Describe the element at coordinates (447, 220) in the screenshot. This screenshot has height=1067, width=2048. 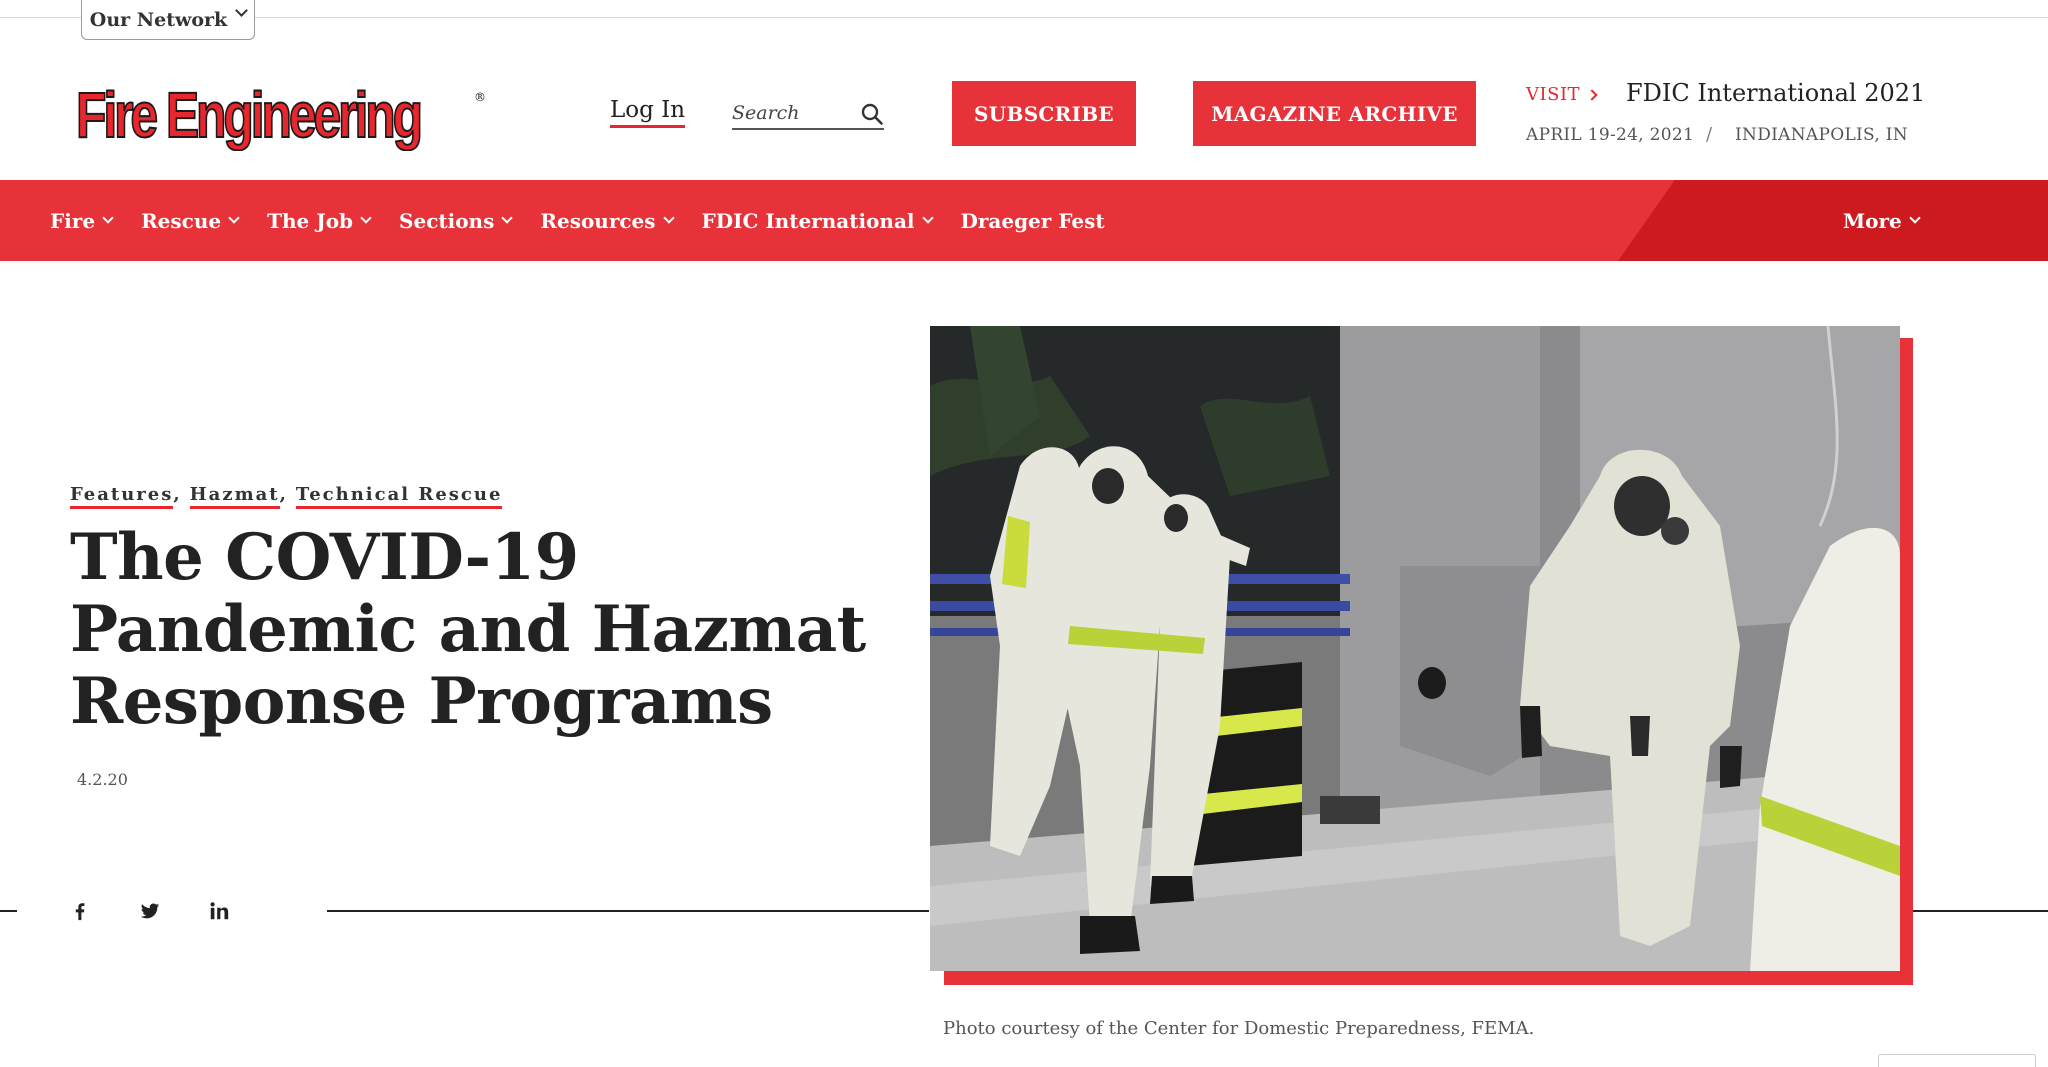
I see `nav-label: Sections` at that location.